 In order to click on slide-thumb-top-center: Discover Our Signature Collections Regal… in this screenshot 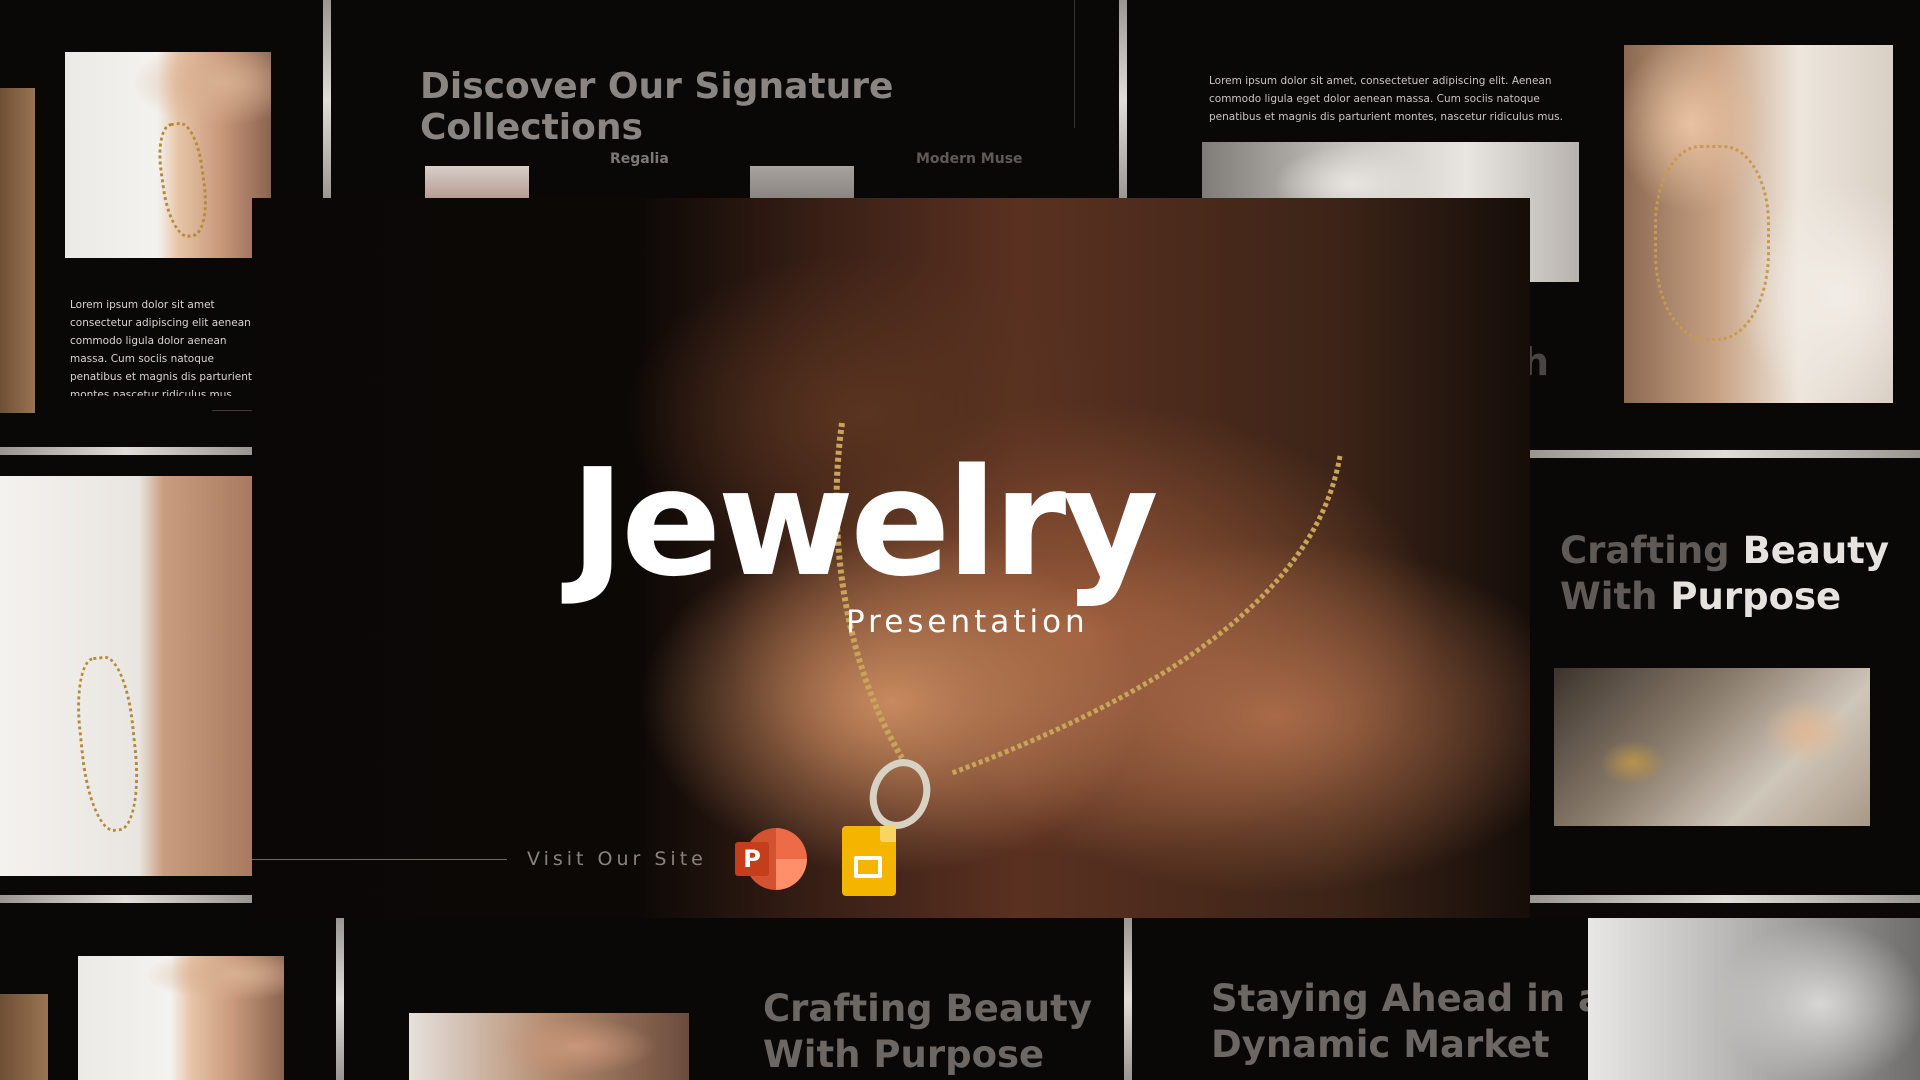, I will do `click(725, 100)`.